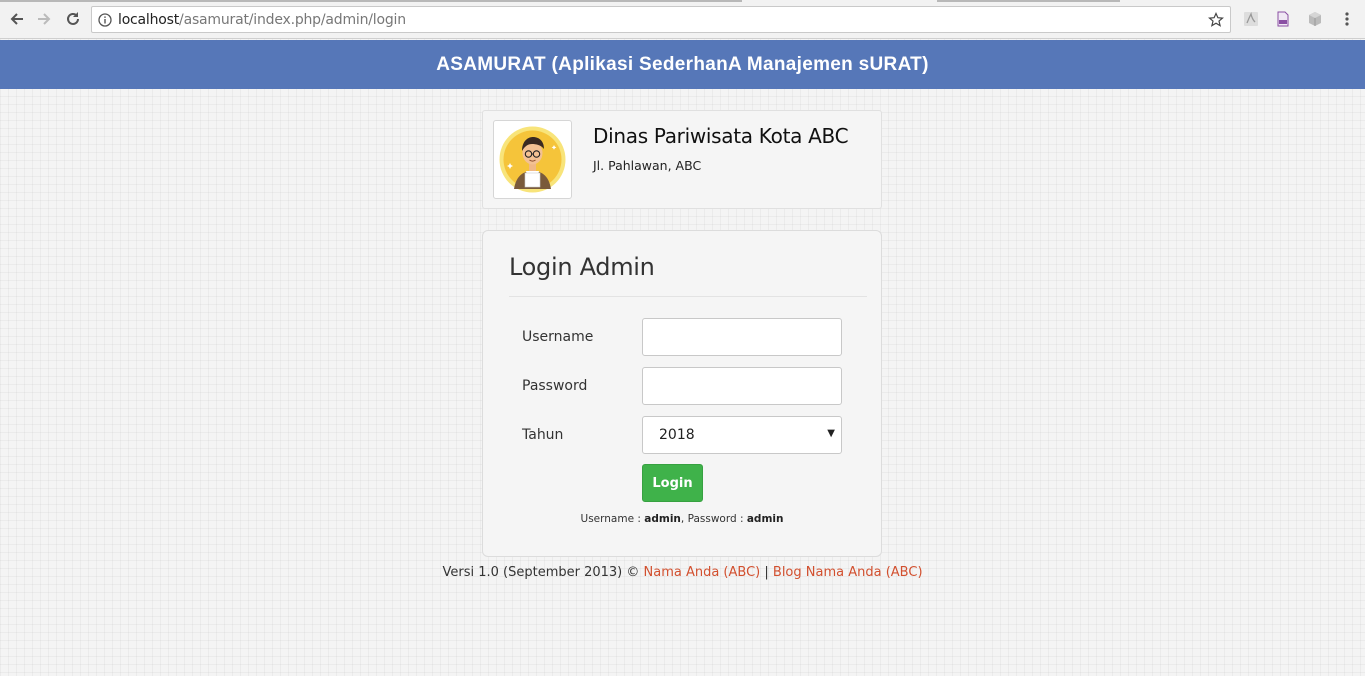  Describe the element at coordinates (662, 519) in the screenshot. I see `hint-username-value: admin` at that location.